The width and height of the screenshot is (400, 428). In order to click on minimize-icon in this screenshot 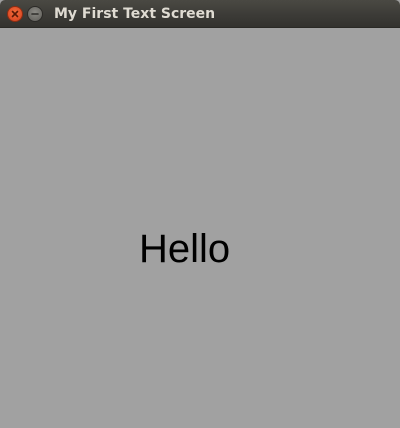, I will do `click(35, 14)`.